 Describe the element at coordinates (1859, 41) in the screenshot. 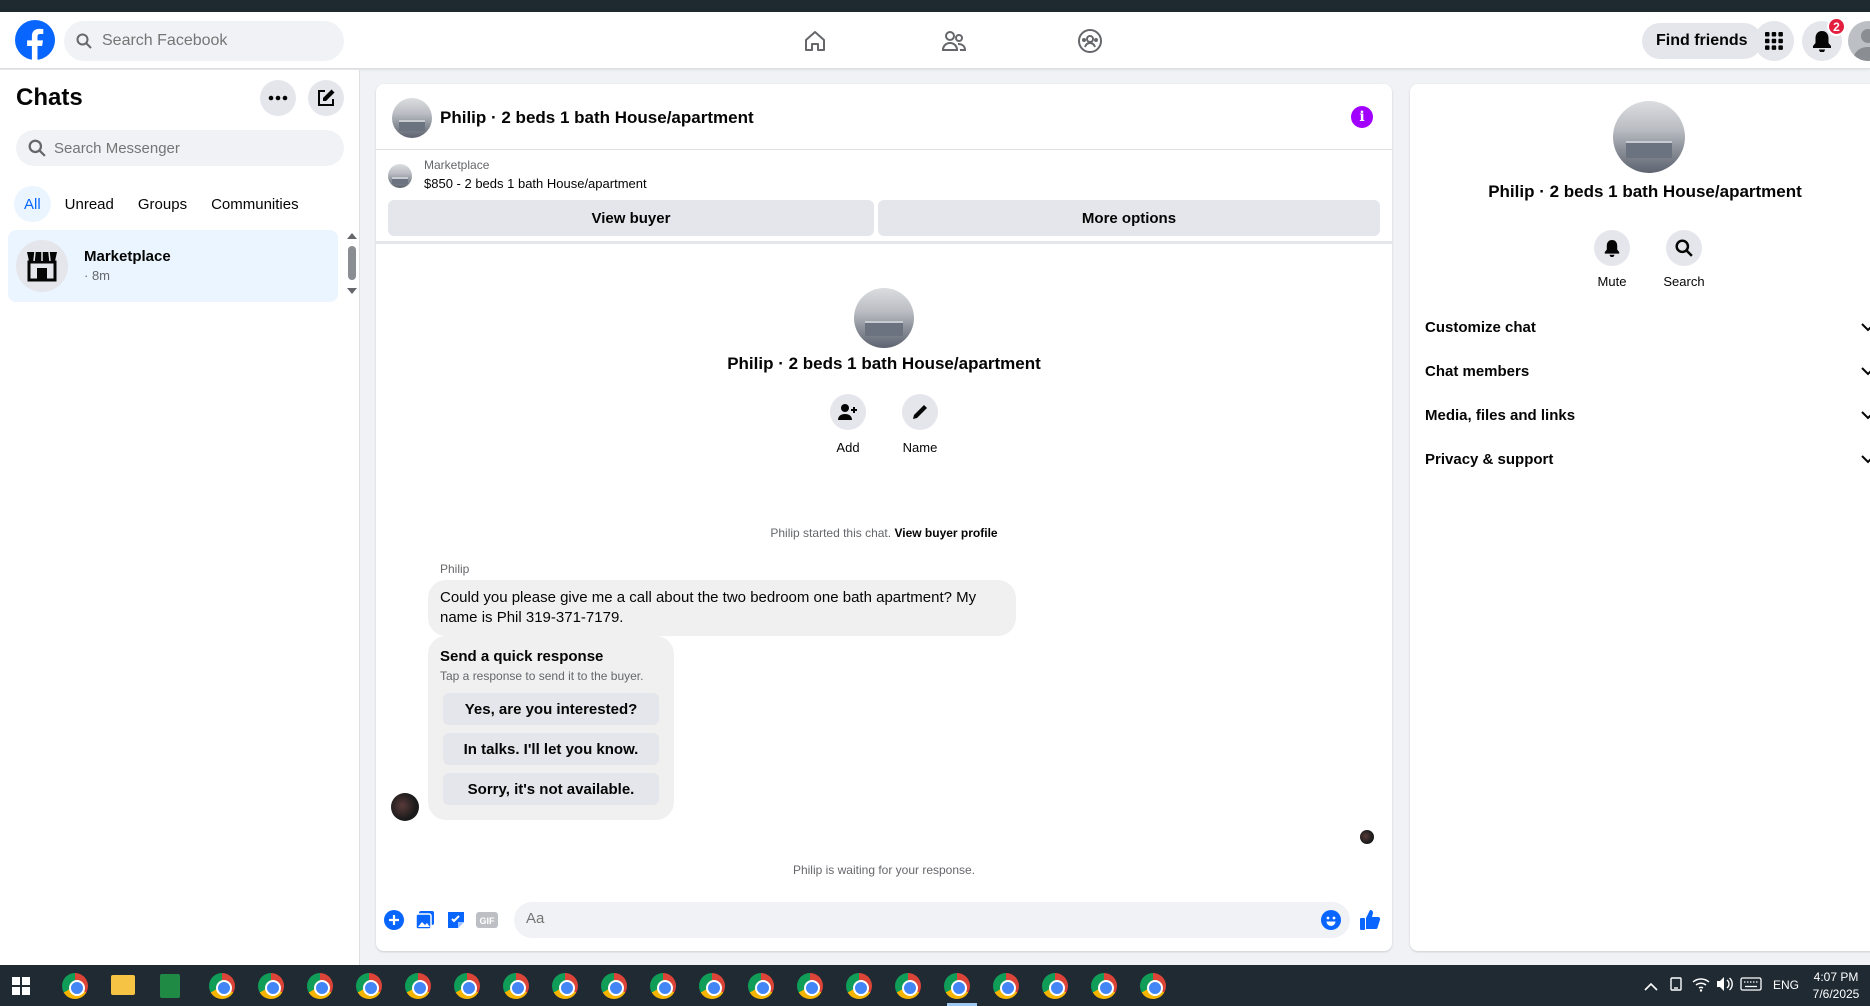

I see `profile-avatar` at that location.